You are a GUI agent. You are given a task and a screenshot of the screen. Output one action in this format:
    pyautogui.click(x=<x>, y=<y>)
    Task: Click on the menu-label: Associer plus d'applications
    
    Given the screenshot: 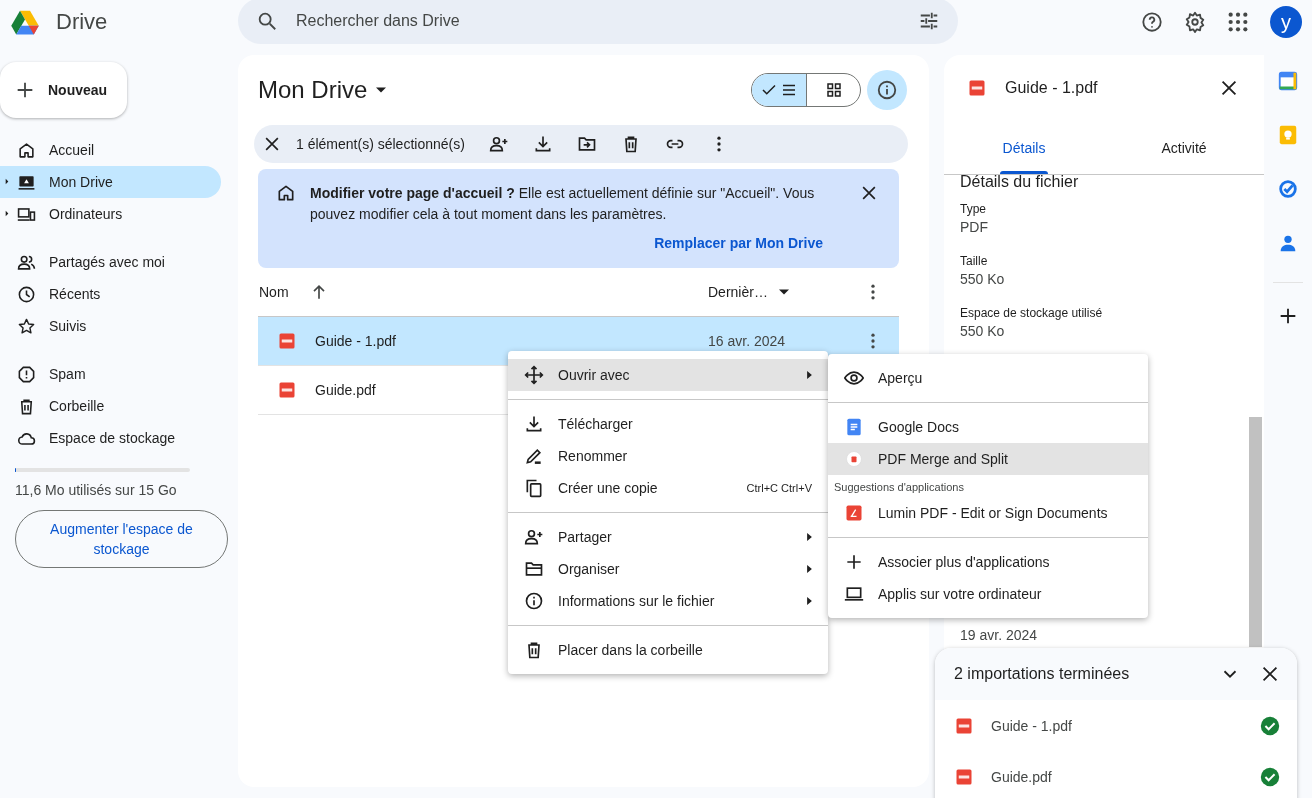 What is the action you would take?
    pyautogui.click(x=964, y=562)
    